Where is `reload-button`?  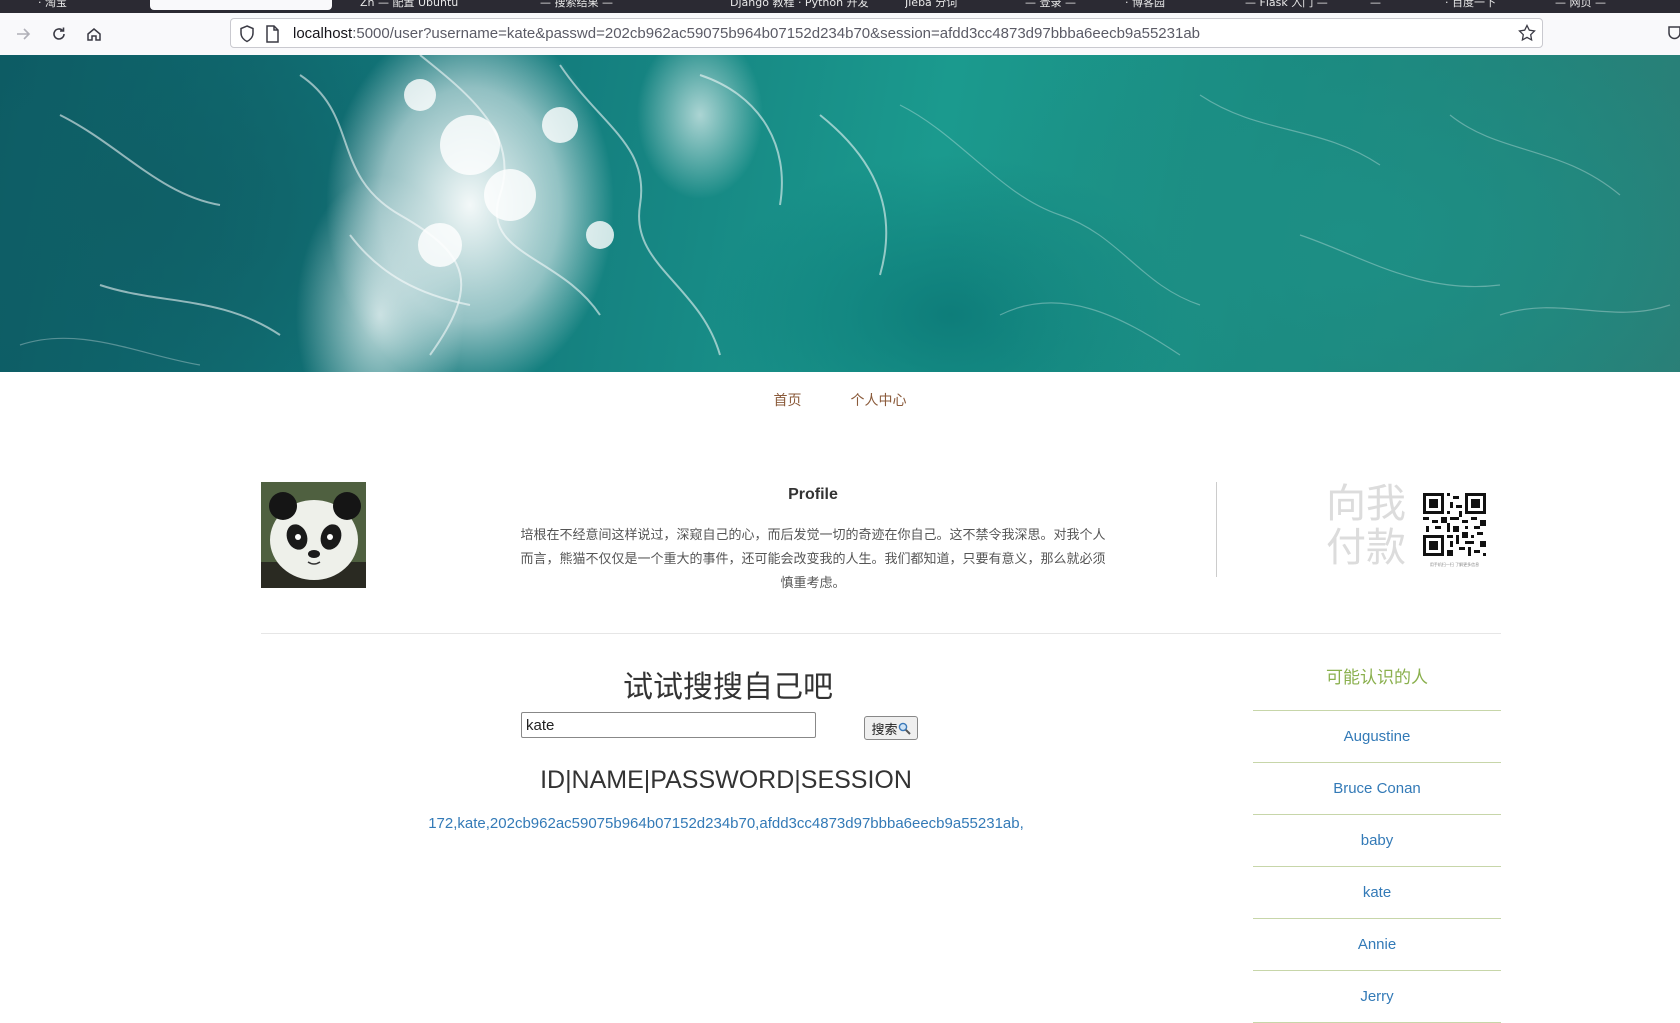 reload-button is located at coordinates (59, 34).